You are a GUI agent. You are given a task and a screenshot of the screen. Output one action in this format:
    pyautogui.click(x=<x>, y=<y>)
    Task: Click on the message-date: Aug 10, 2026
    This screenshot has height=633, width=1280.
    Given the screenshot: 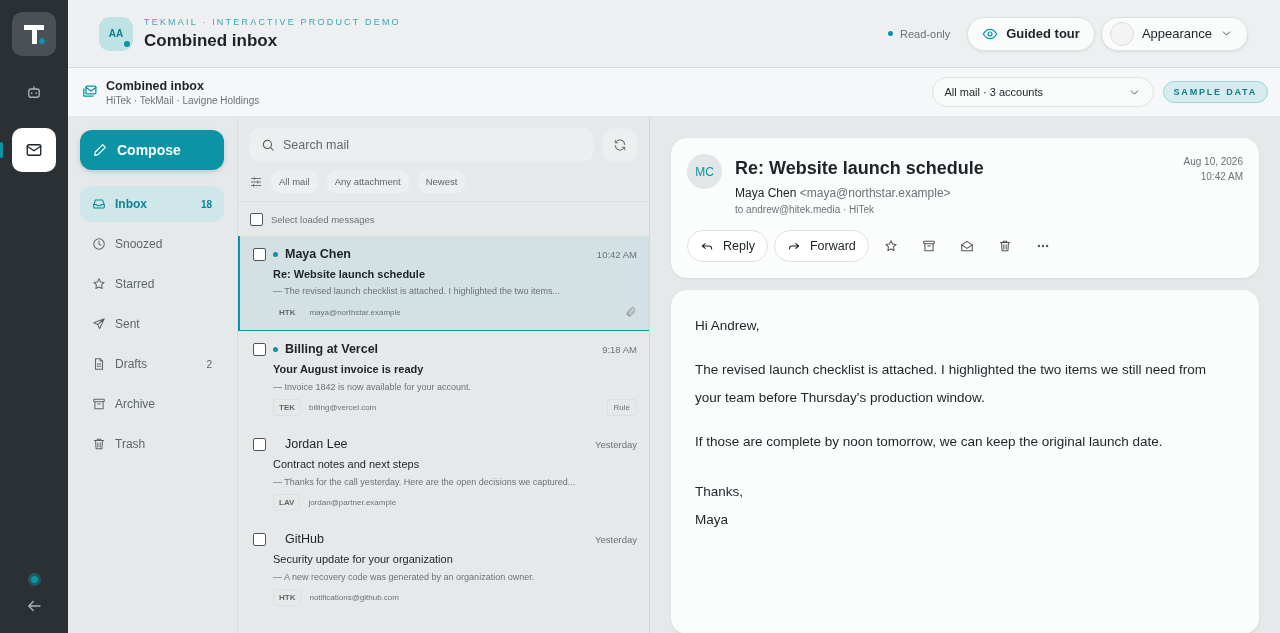 What is the action you would take?
    pyautogui.click(x=1213, y=162)
    